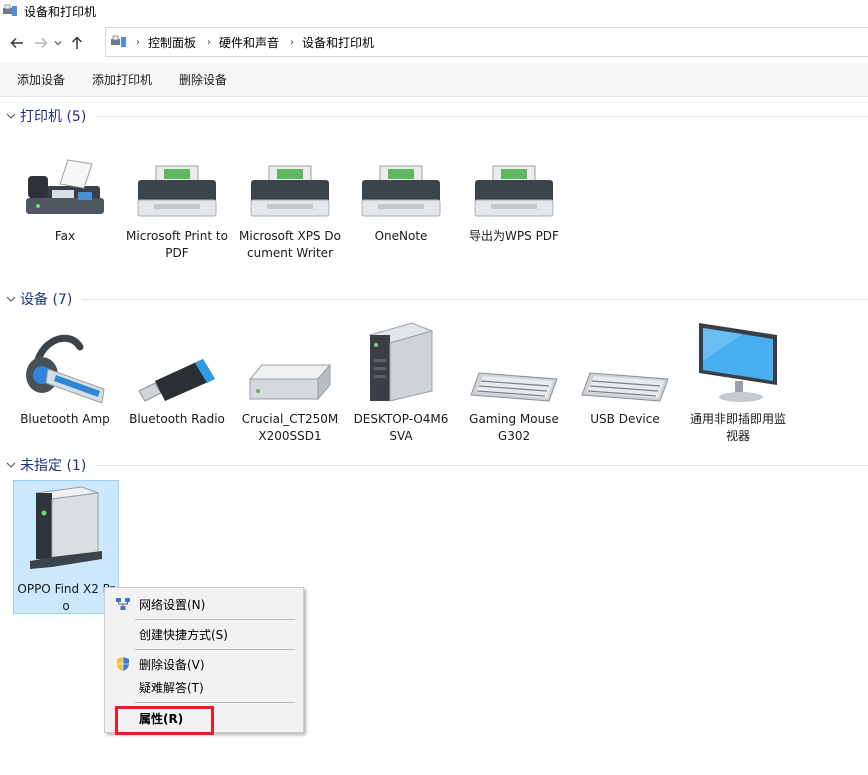  I want to click on menu-item-network-settings: 网络设置(N), so click(204, 604).